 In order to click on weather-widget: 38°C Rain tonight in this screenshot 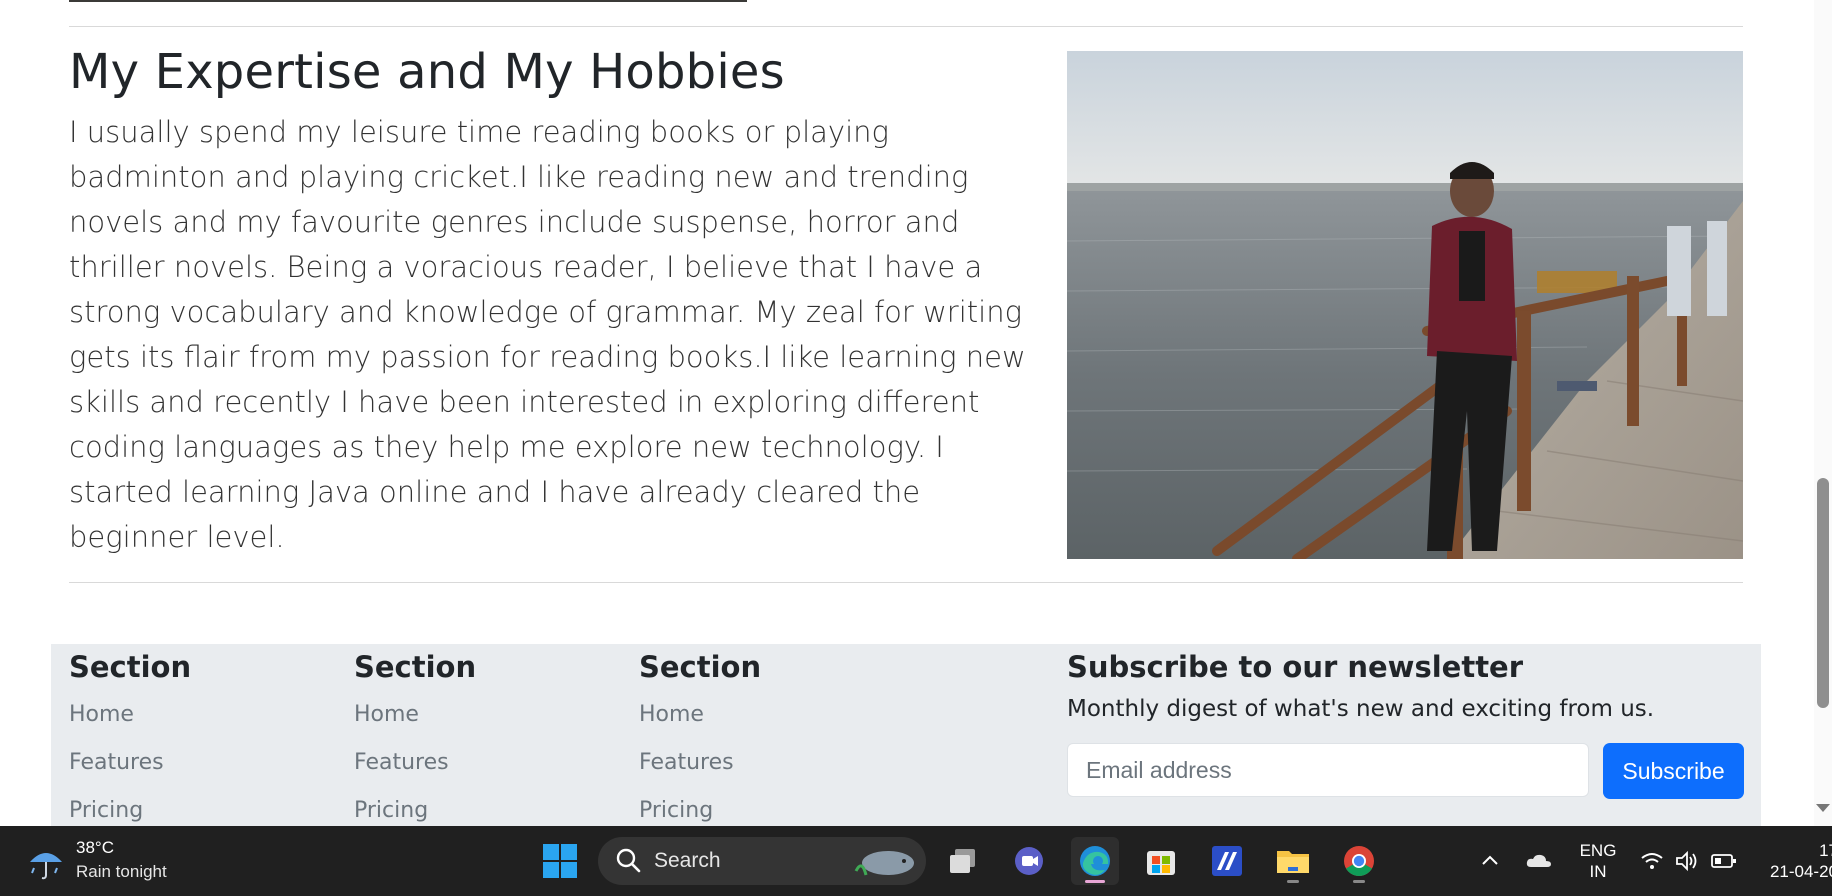, I will do `click(104, 861)`.